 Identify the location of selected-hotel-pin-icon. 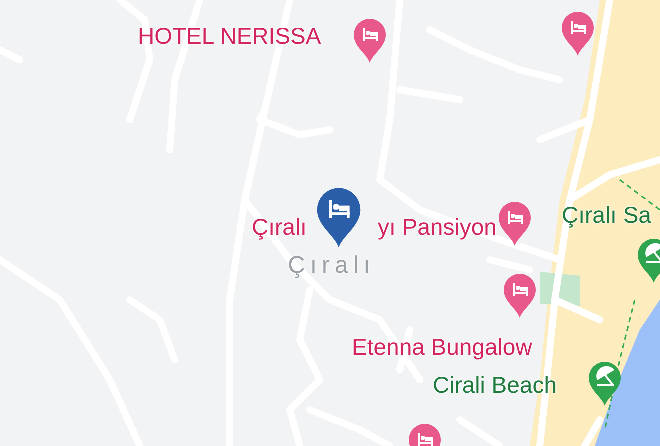
(339, 218).